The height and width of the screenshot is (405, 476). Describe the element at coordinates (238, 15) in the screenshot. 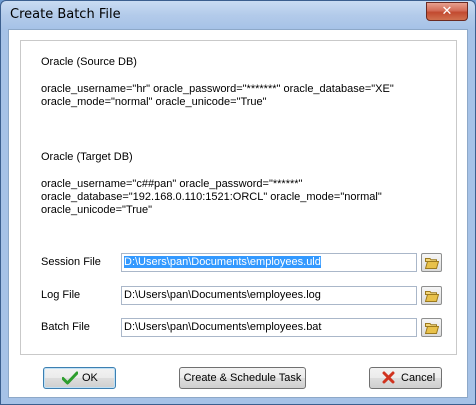

I see `title-bar: Create Batch File ✕` at that location.